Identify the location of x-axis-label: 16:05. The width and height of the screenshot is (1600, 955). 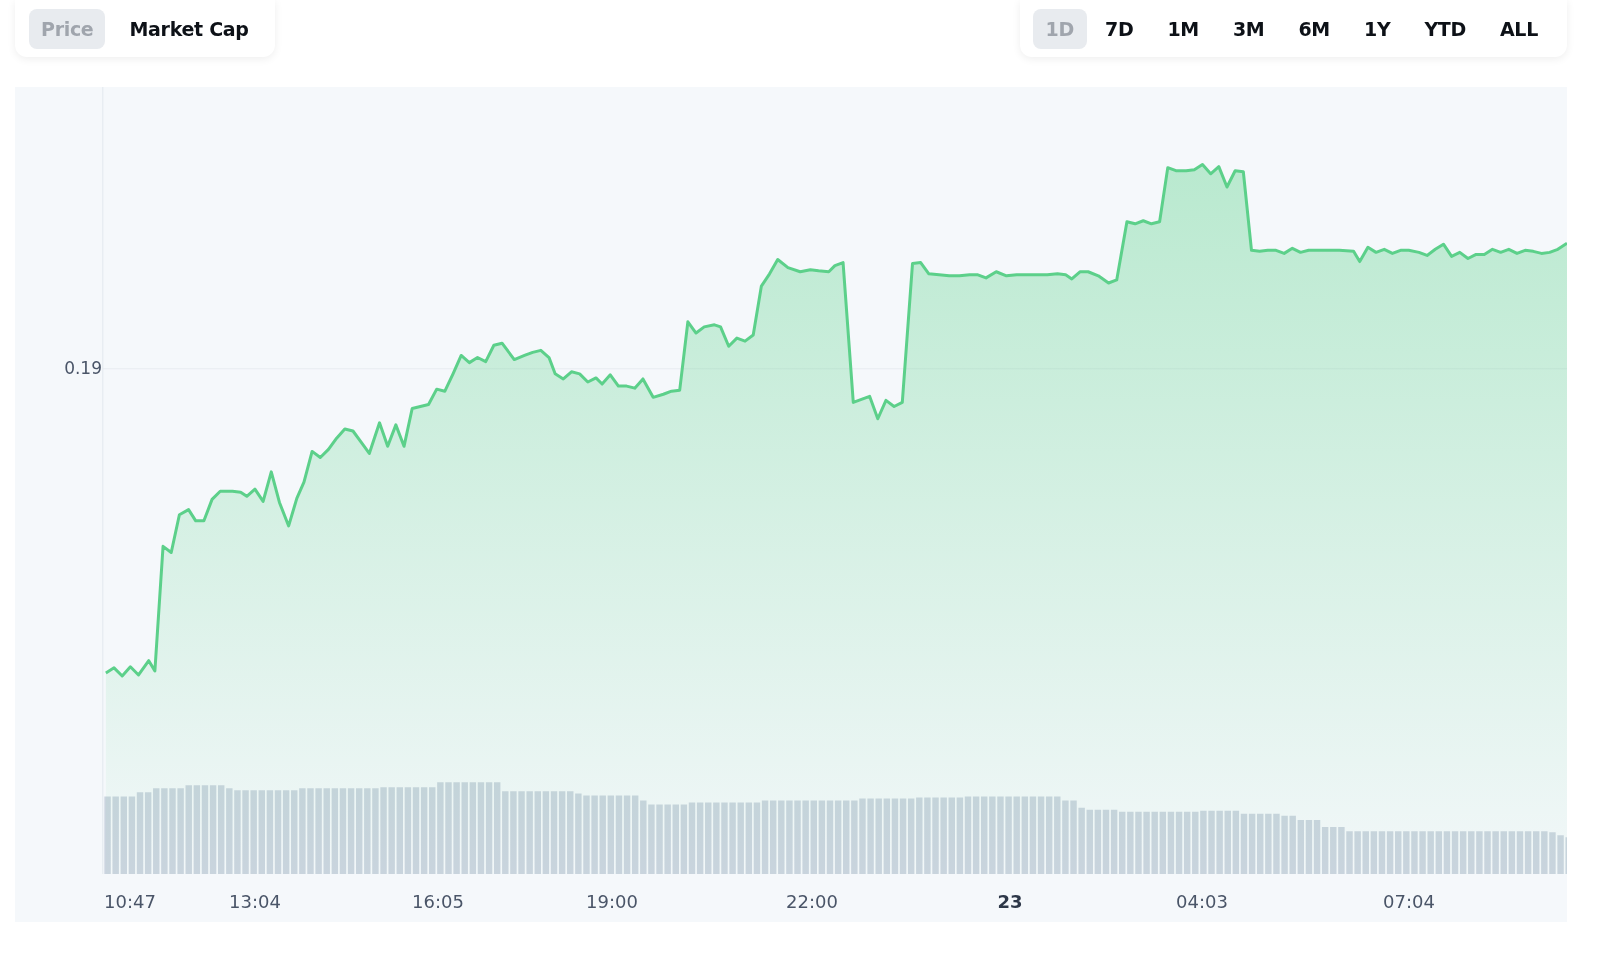
(438, 901).